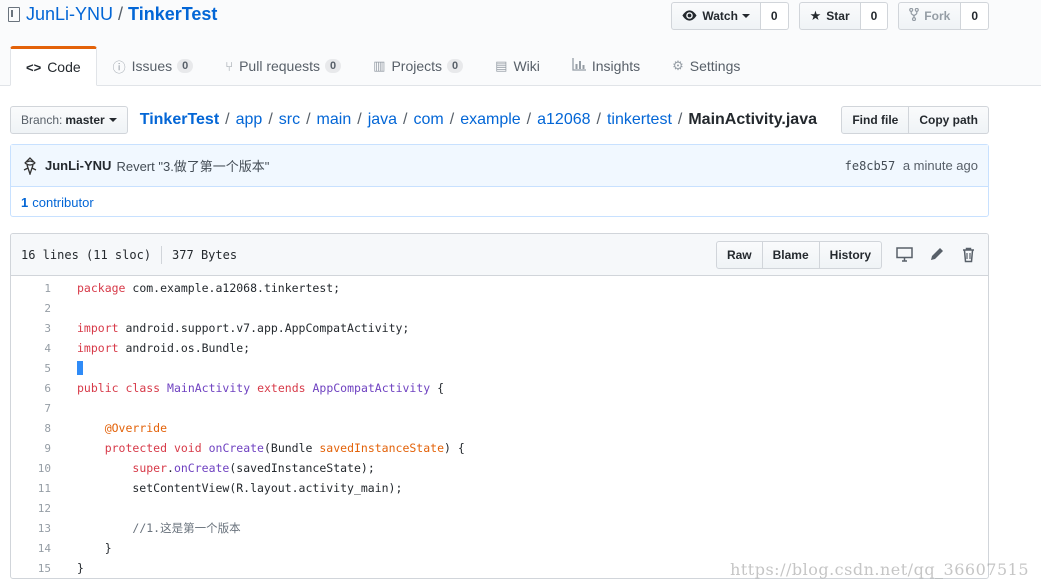 This screenshot has height=587, width=1041. I want to click on header-divider, so click(162, 254).